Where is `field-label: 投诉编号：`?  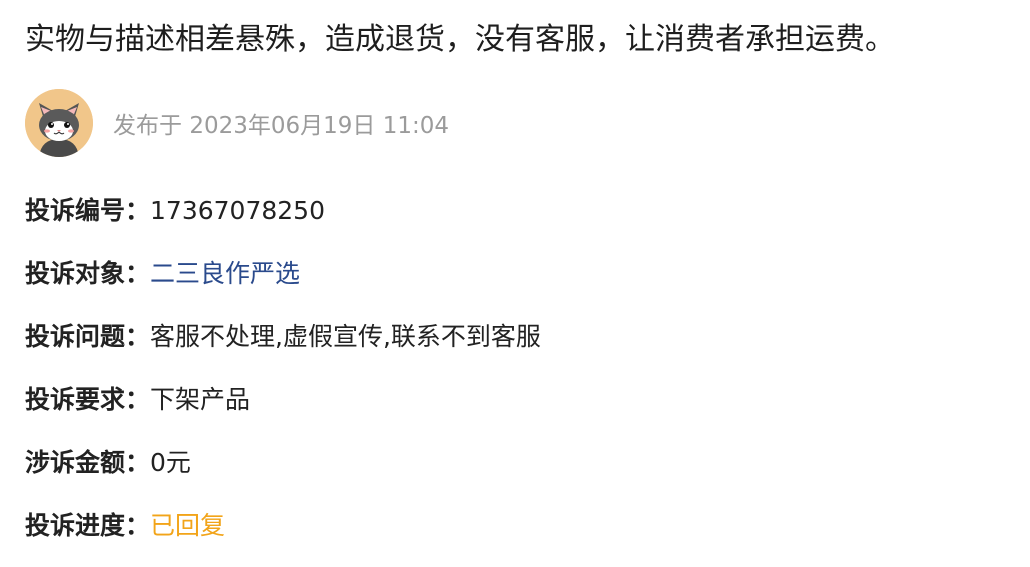
field-label: 投诉编号： is located at coordinates (88, 210).